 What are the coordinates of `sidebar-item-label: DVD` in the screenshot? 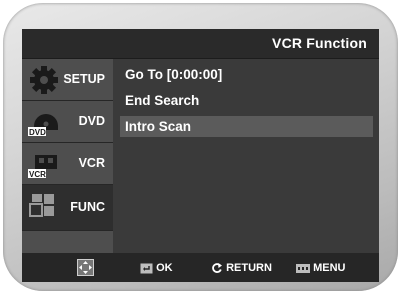 It's located at (91, 121).